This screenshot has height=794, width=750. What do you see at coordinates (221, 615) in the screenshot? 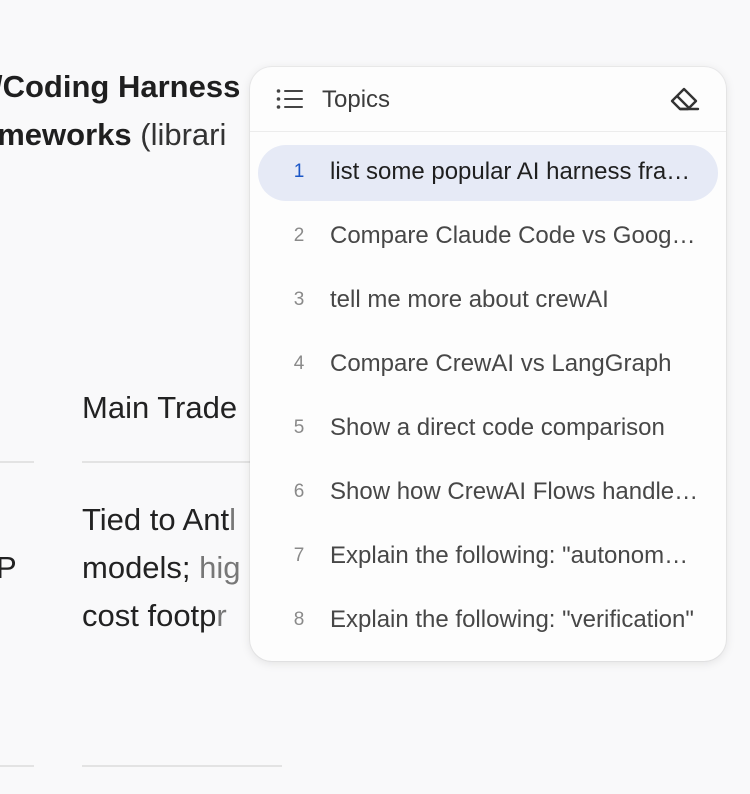
I see `cell-text-faint: r` at bounding box center [221, 615].